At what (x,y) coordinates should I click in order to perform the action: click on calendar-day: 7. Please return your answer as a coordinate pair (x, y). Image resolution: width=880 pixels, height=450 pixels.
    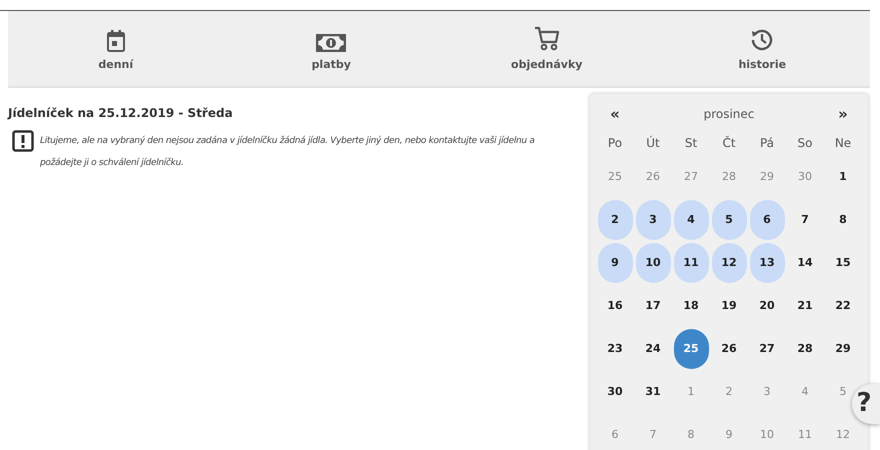
    Looking at the image, I should click on (805, 220).